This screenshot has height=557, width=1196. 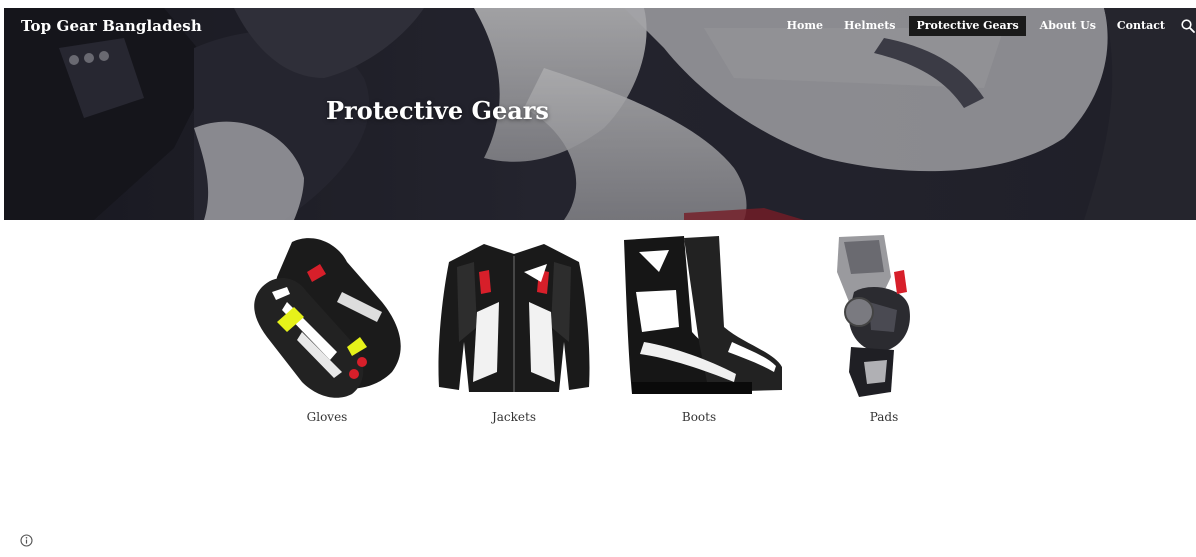 I want to click on site-title: Top Gear Bangladesh, so click(x=111, y=26).